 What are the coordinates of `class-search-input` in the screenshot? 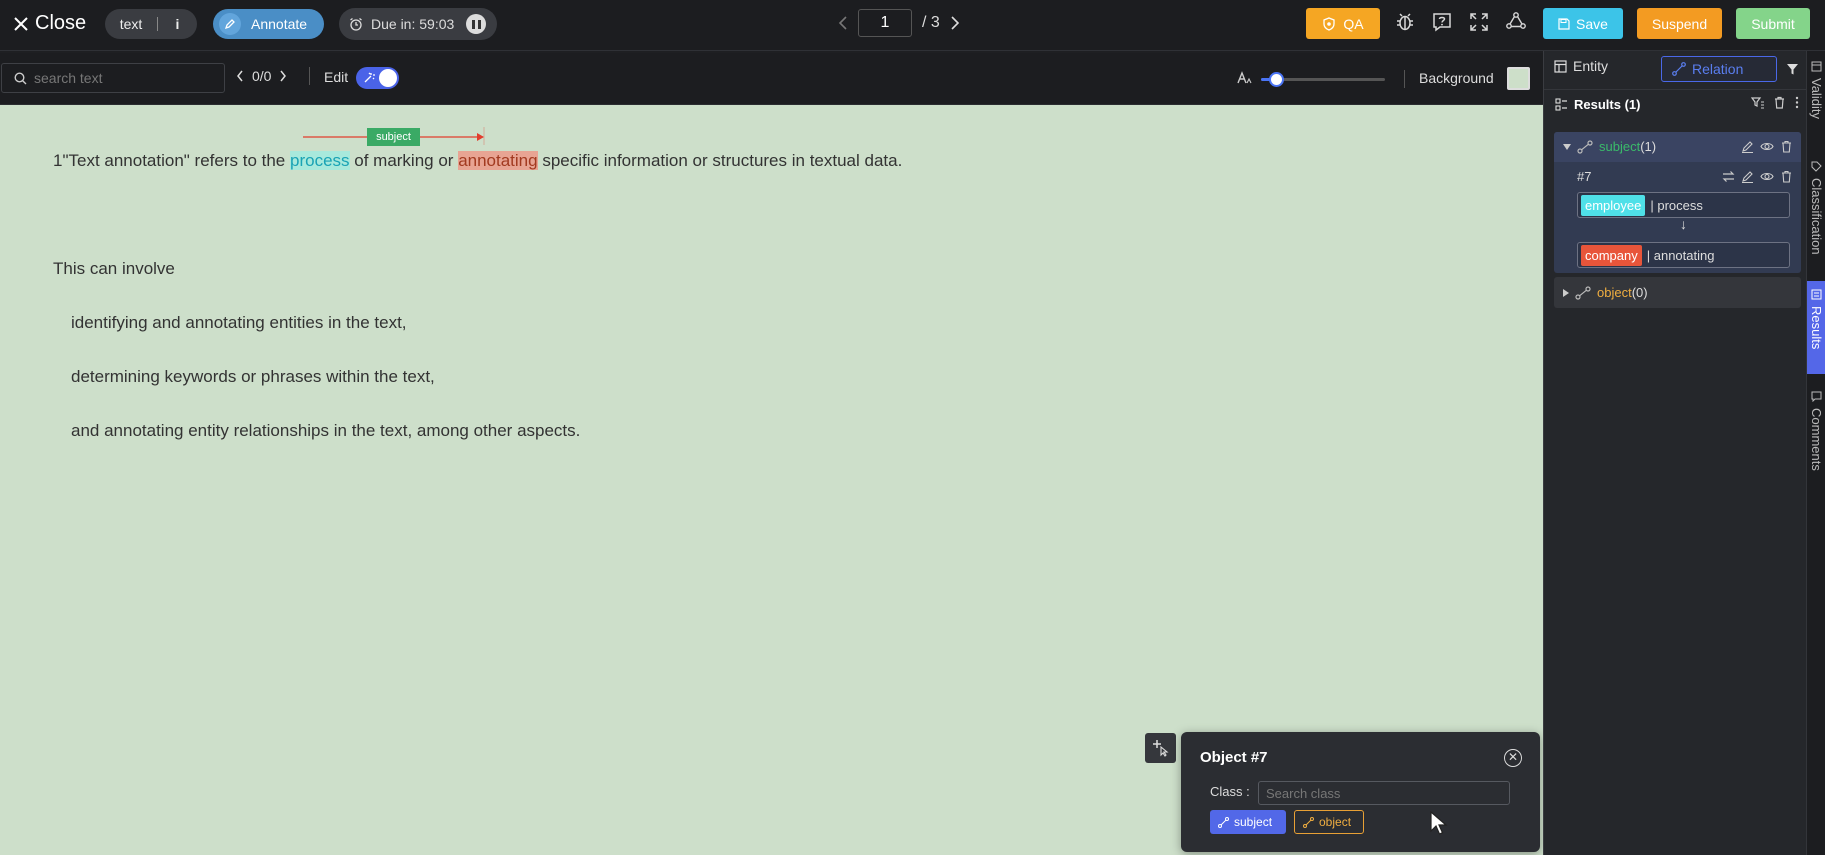 It's located at (1384, 793).